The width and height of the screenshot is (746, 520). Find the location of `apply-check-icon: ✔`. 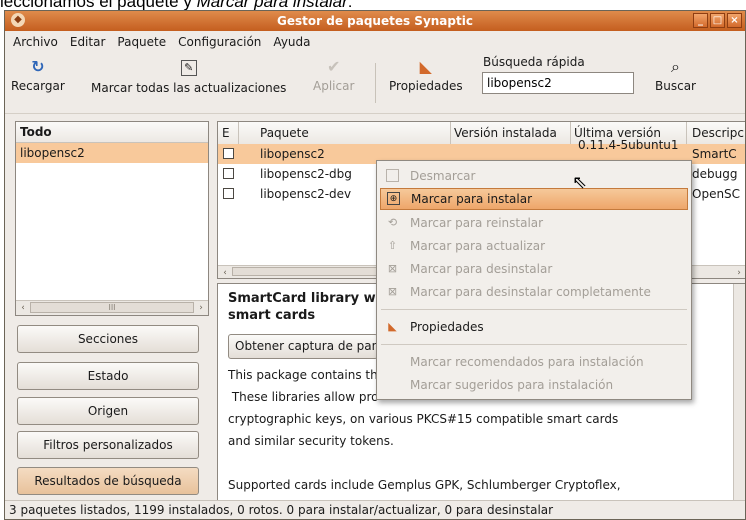

apply-check-icon: ✔ is located at coordinates (333, 66).